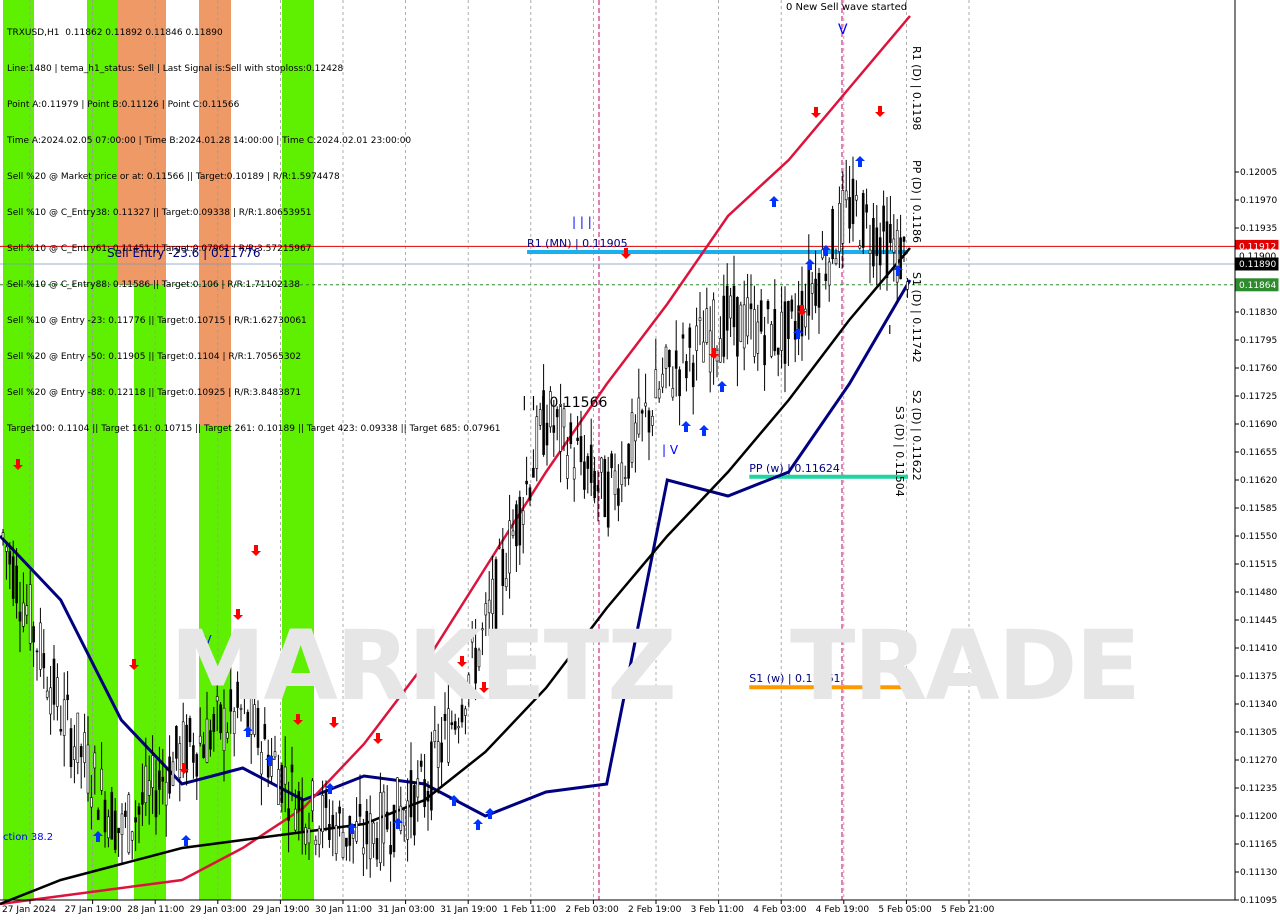 This screenshot has height=920, width=1280. Describe the element at coordinates (916, 317) in the screenshot. I see `pivot-vertical-label: S1 (D) | 0.11742` at that location.